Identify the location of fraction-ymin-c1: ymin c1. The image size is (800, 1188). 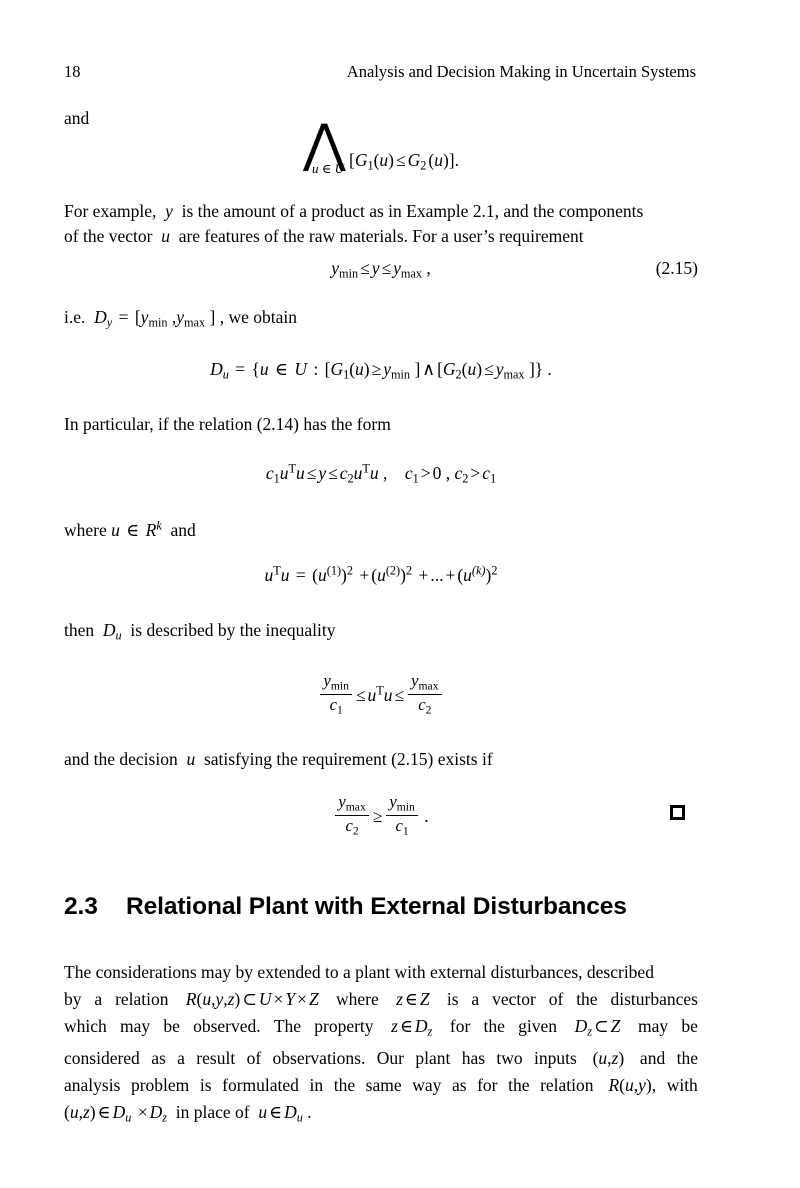
(336, 694).